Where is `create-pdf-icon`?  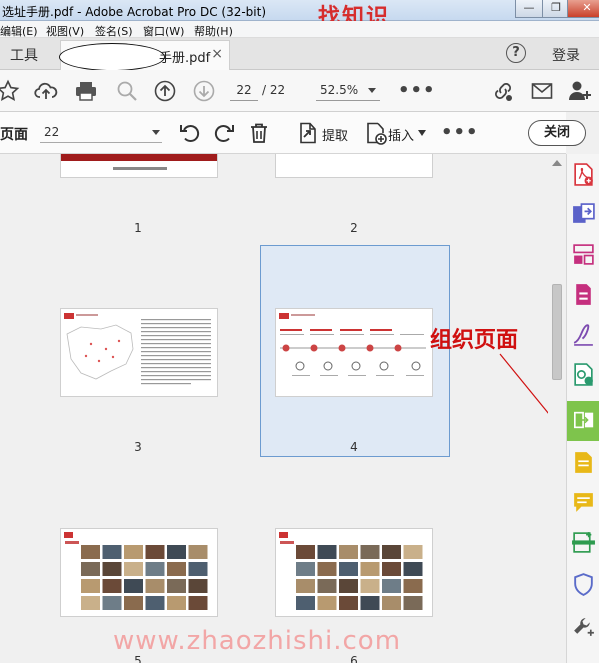
create-pdf-icon is located at coordinates (583, 174).